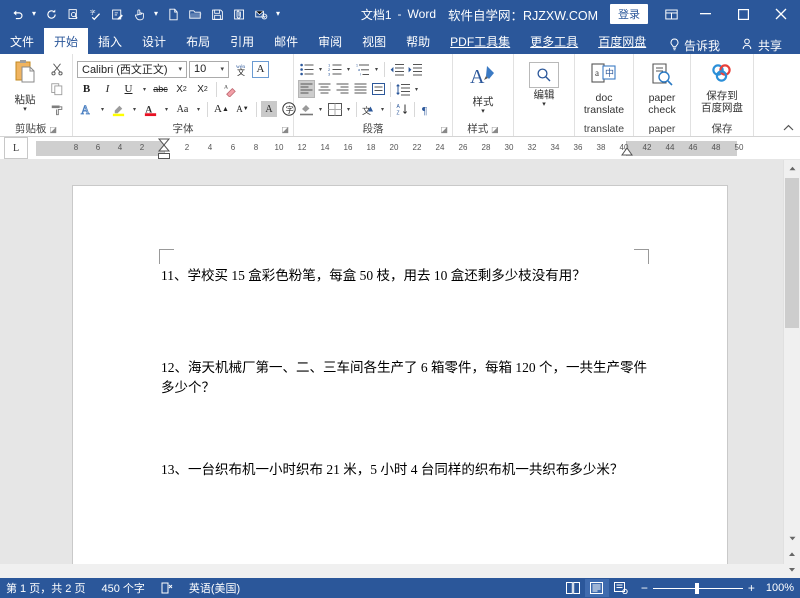 The image size is (800, 598). I want to click on bullets-caret-icon: ▾, so click(320, 69).